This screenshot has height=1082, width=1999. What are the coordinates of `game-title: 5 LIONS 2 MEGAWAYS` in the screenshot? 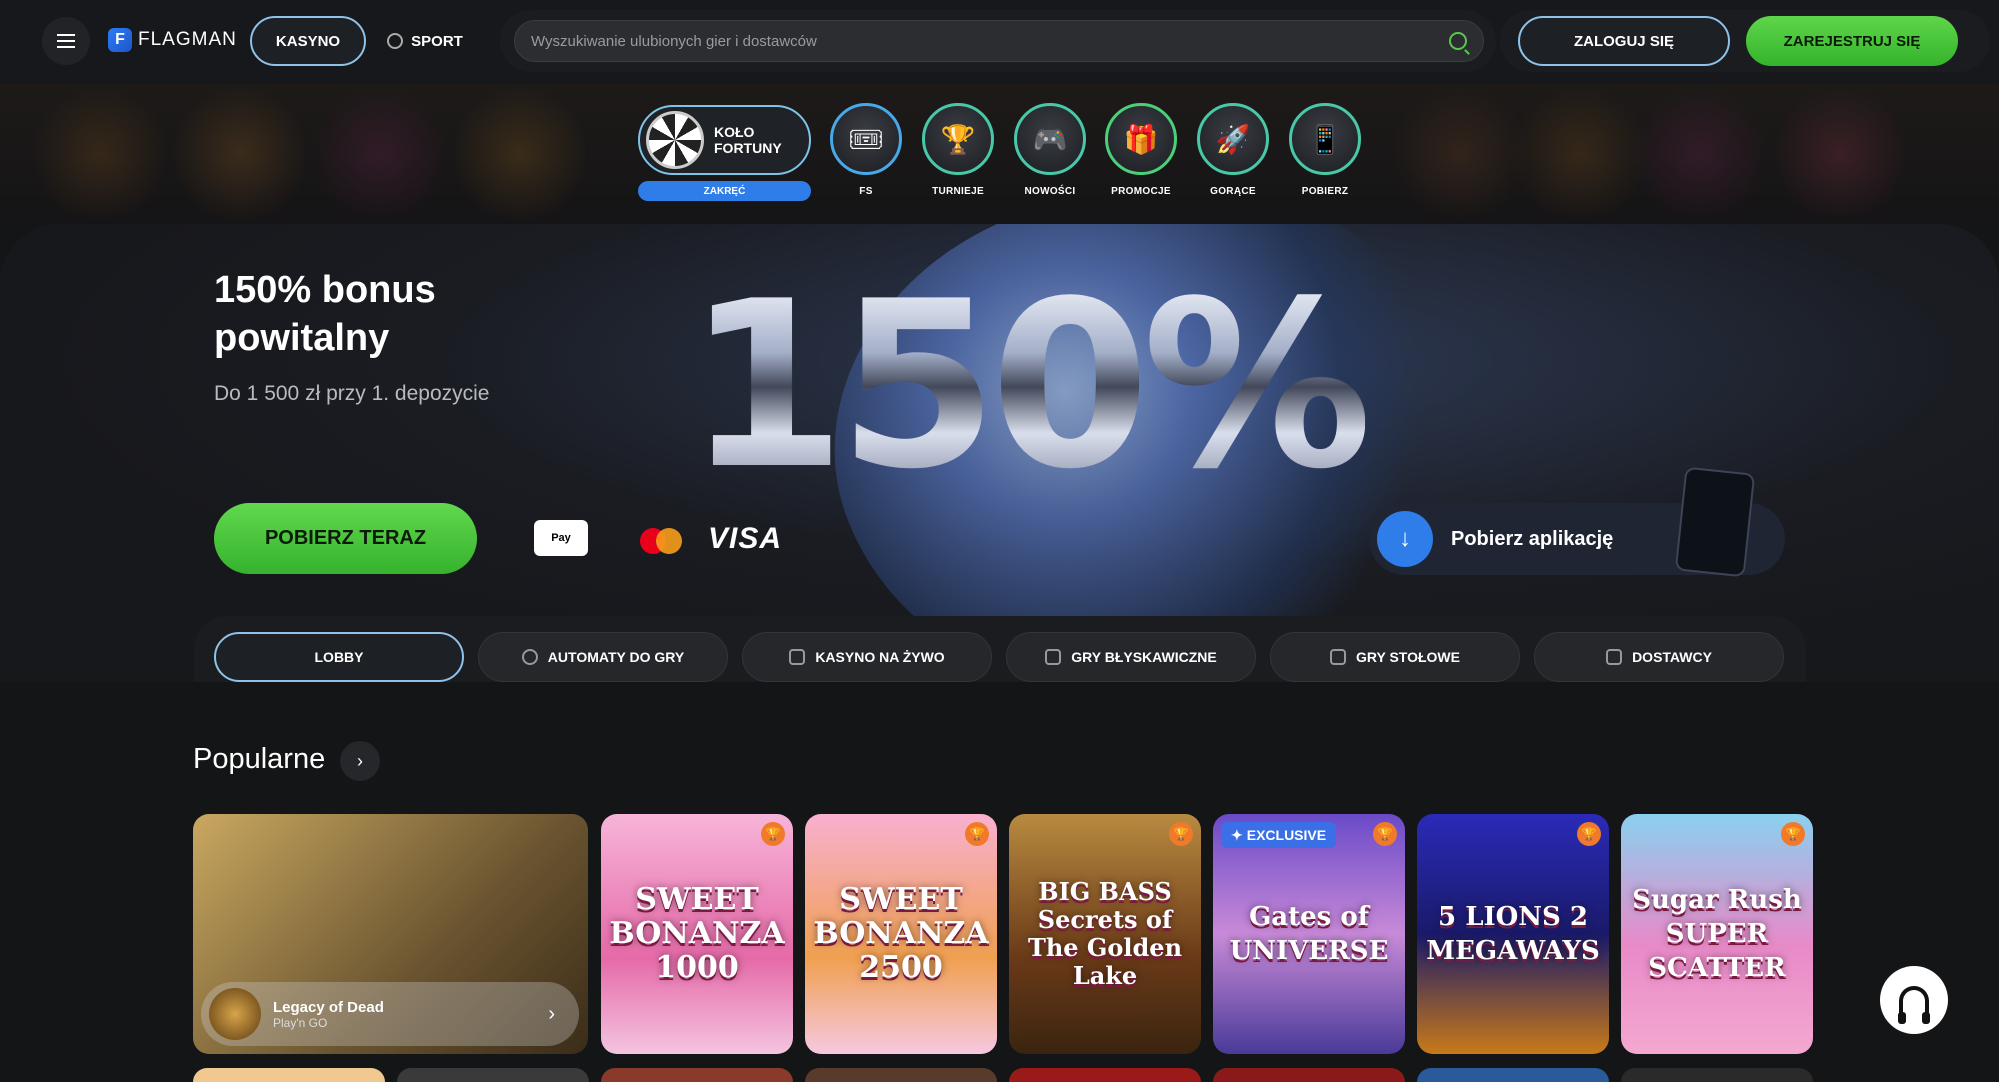 It's located at (1513, 934).